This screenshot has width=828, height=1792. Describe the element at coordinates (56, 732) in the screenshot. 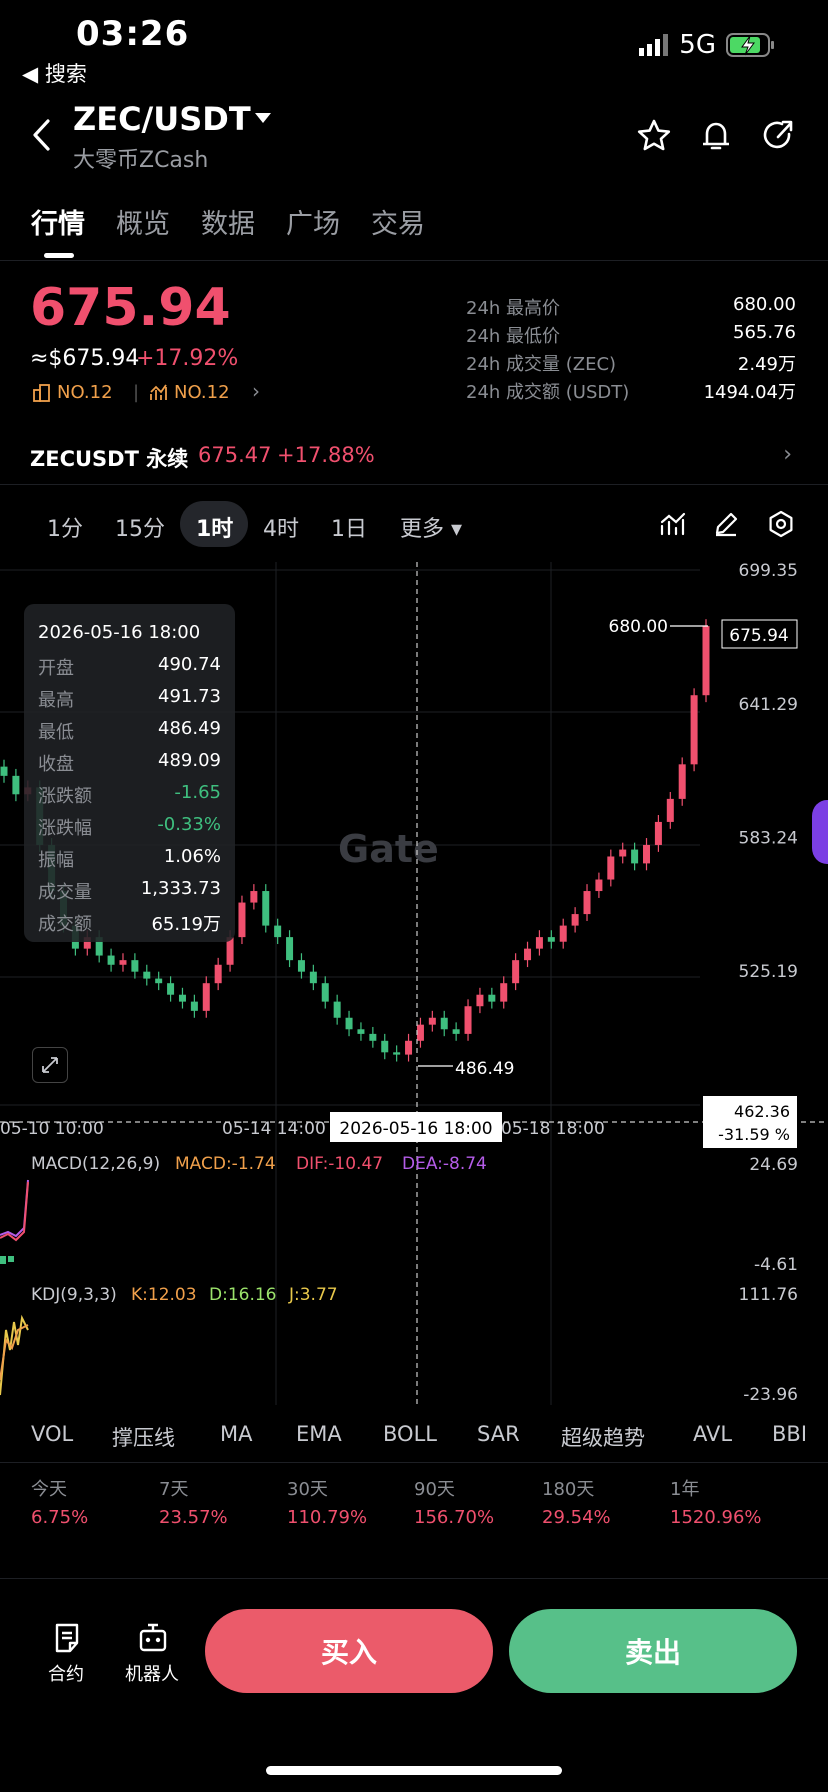

I see `tooltip-label: 最低` at that location.